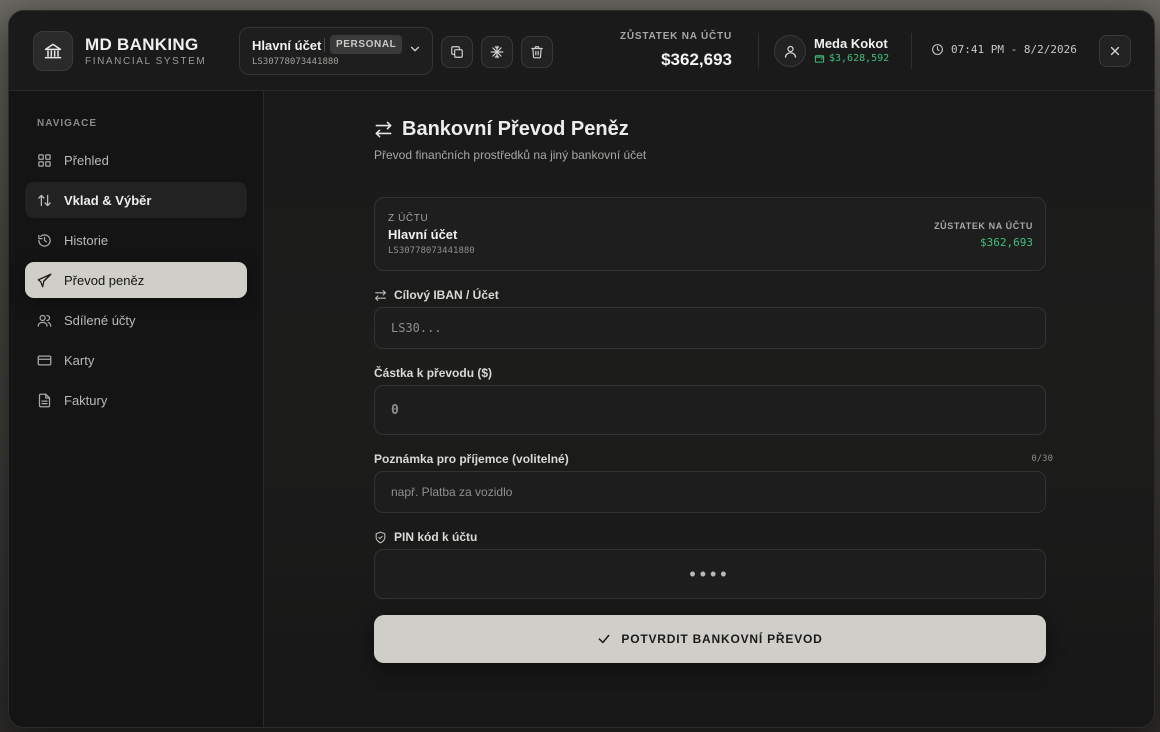 The height and width of the screenshot is (732, 1160). I want to click on user-icon, so click(790, 51).